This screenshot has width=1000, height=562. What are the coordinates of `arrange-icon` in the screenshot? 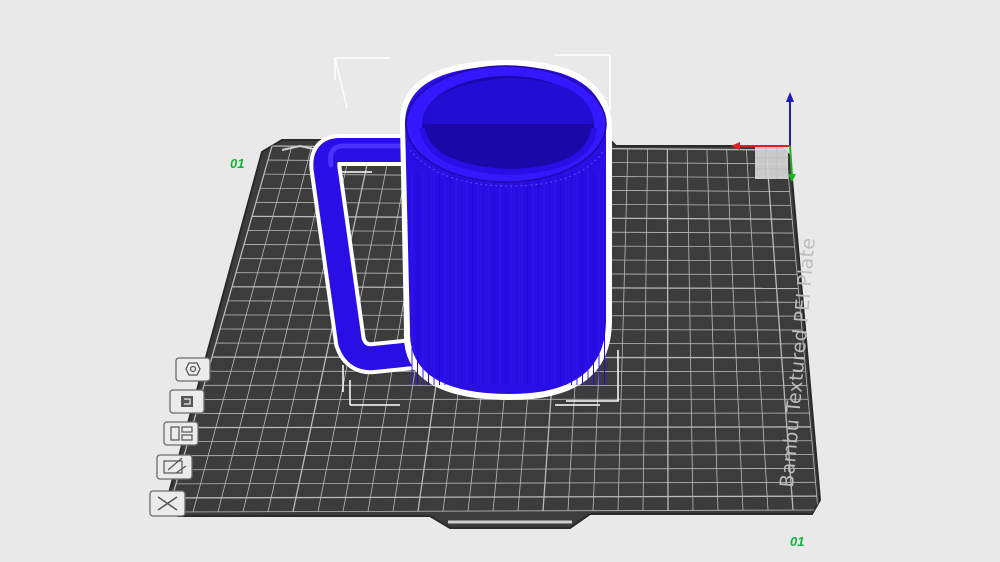 It's located at (187, 401).